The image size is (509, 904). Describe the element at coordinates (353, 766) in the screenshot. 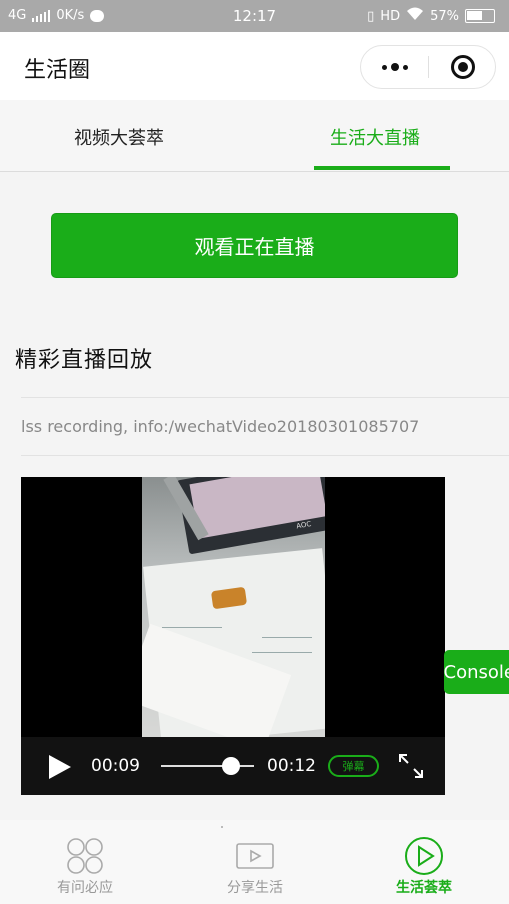

I see `danmu-toggle-button: 弹幕` at that location.